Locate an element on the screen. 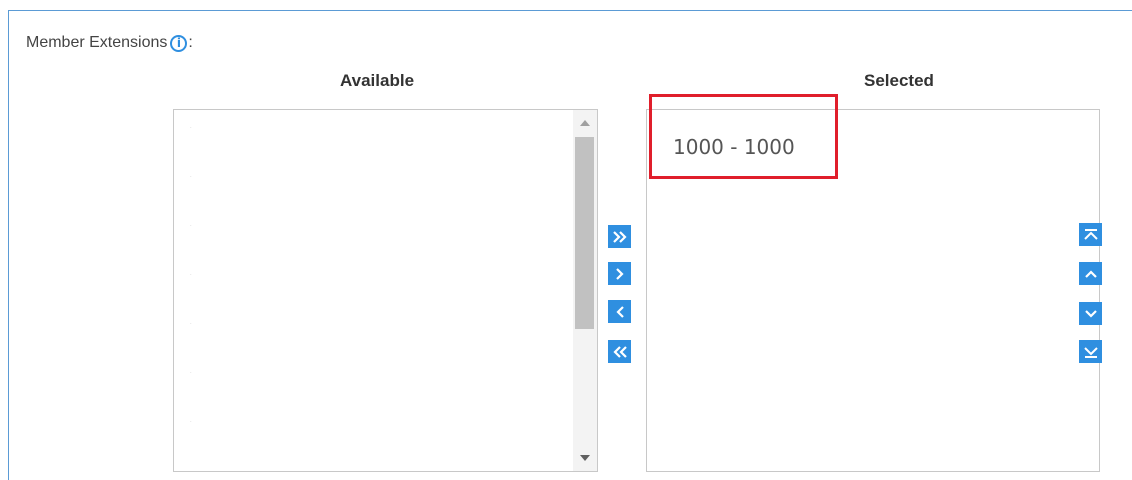  available-scrollbar is located at coordinates (585, 290).